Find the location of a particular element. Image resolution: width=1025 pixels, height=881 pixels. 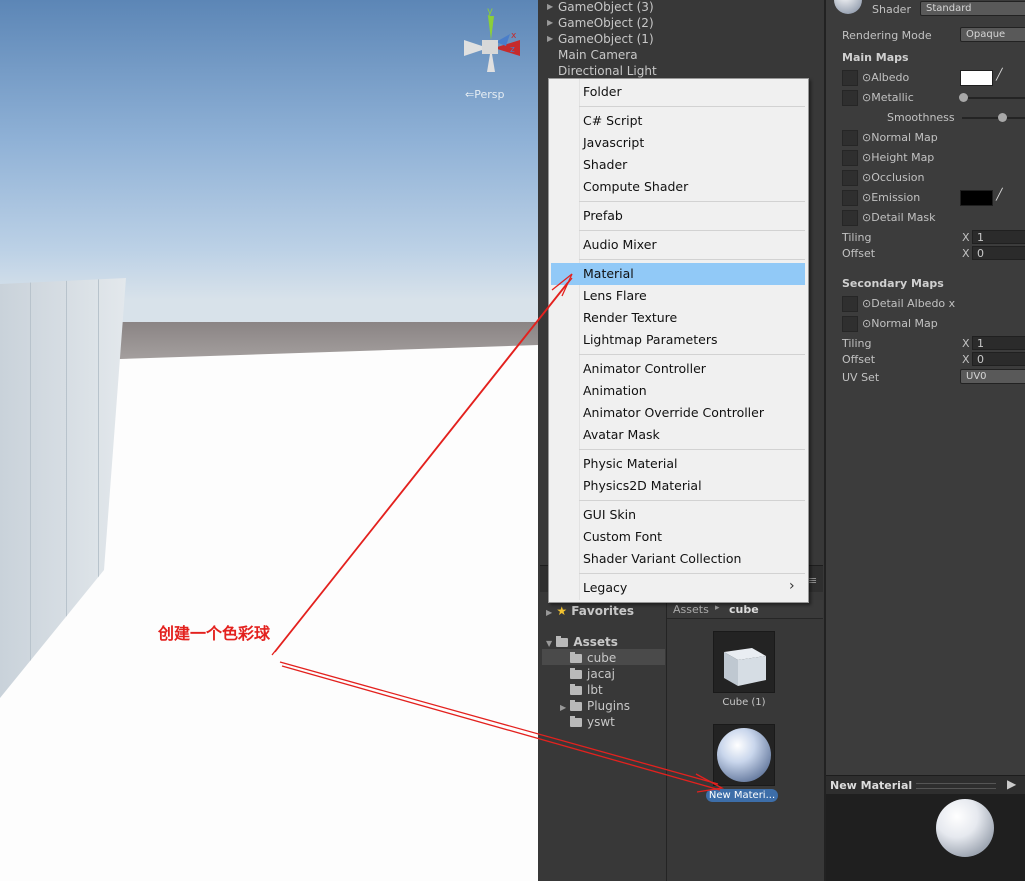

annotation-label: 创建一个色彩球 is located at coordinates (214, 633).